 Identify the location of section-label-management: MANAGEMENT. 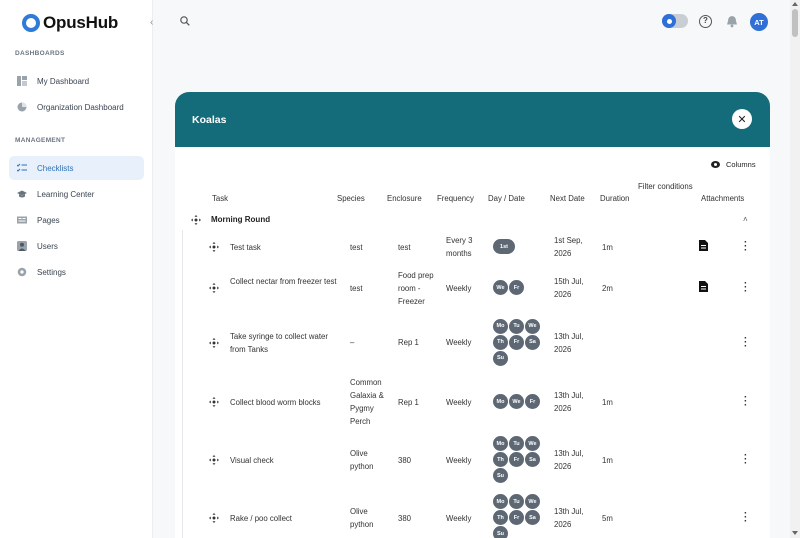
(40, 140).